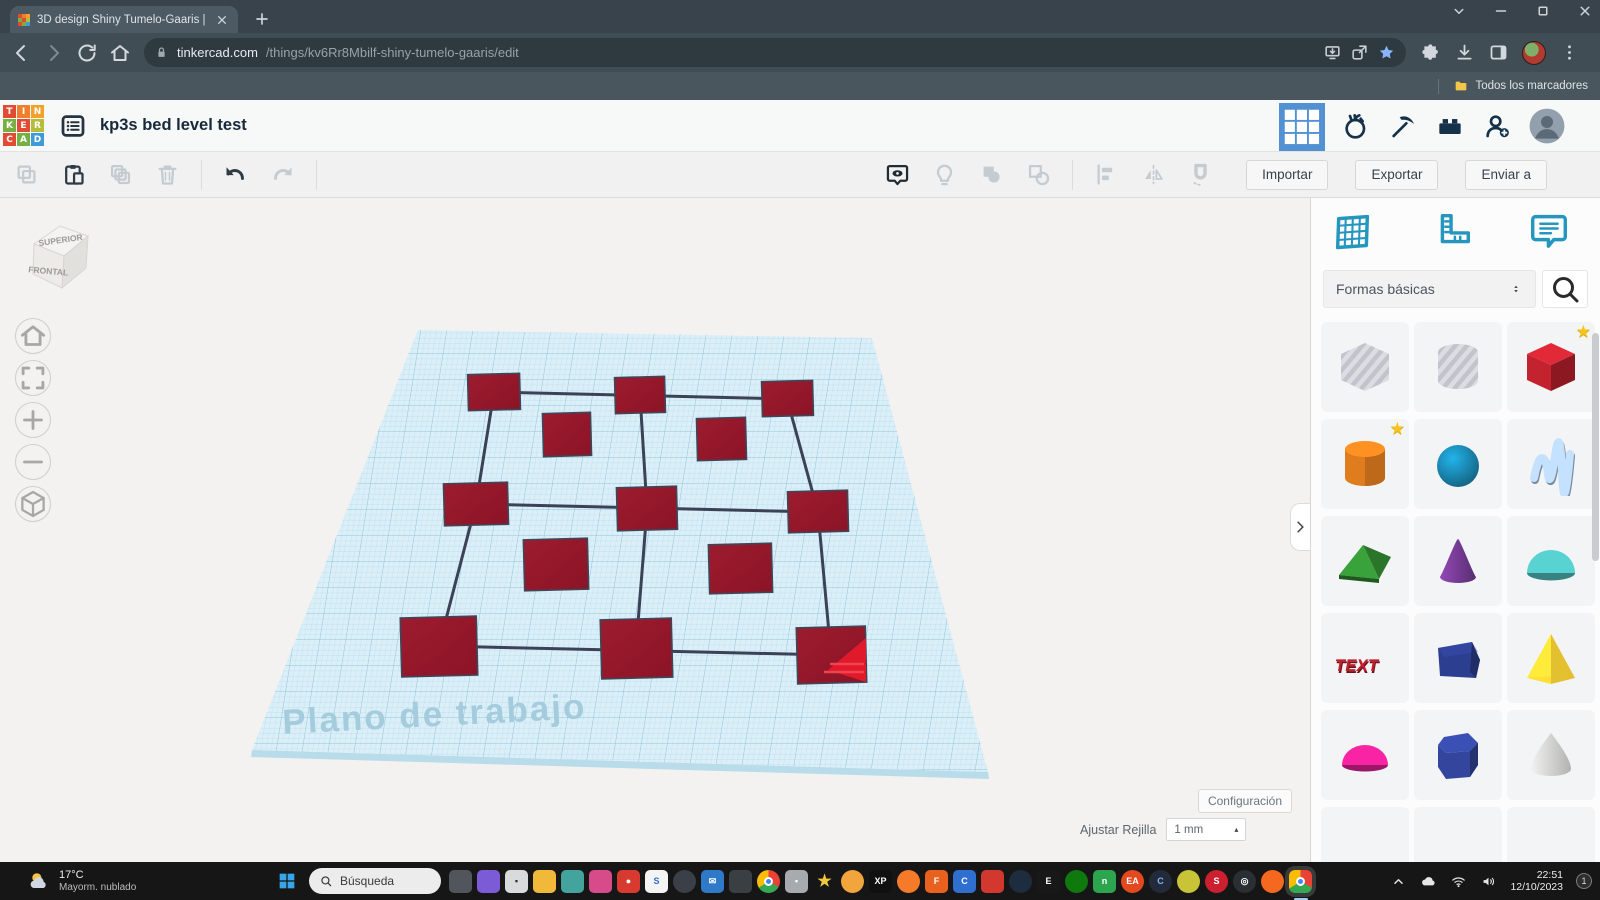 The height and width of the screenshot is (900, 1600). Describe the element at coordinates (26, 174) in the screenshot. I see `copy-icon` at that location.